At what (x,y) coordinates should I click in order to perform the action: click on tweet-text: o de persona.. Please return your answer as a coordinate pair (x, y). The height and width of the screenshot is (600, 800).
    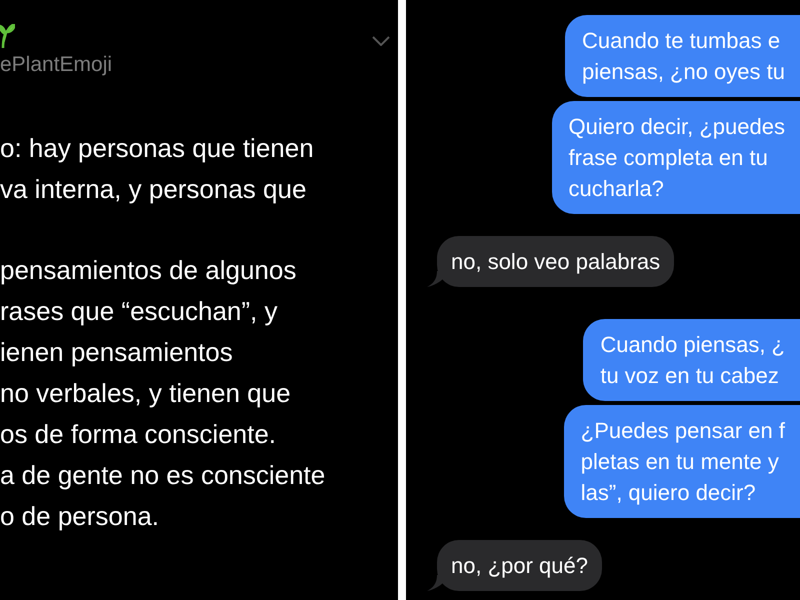
    Looking at the image, I should click on (80, 516).